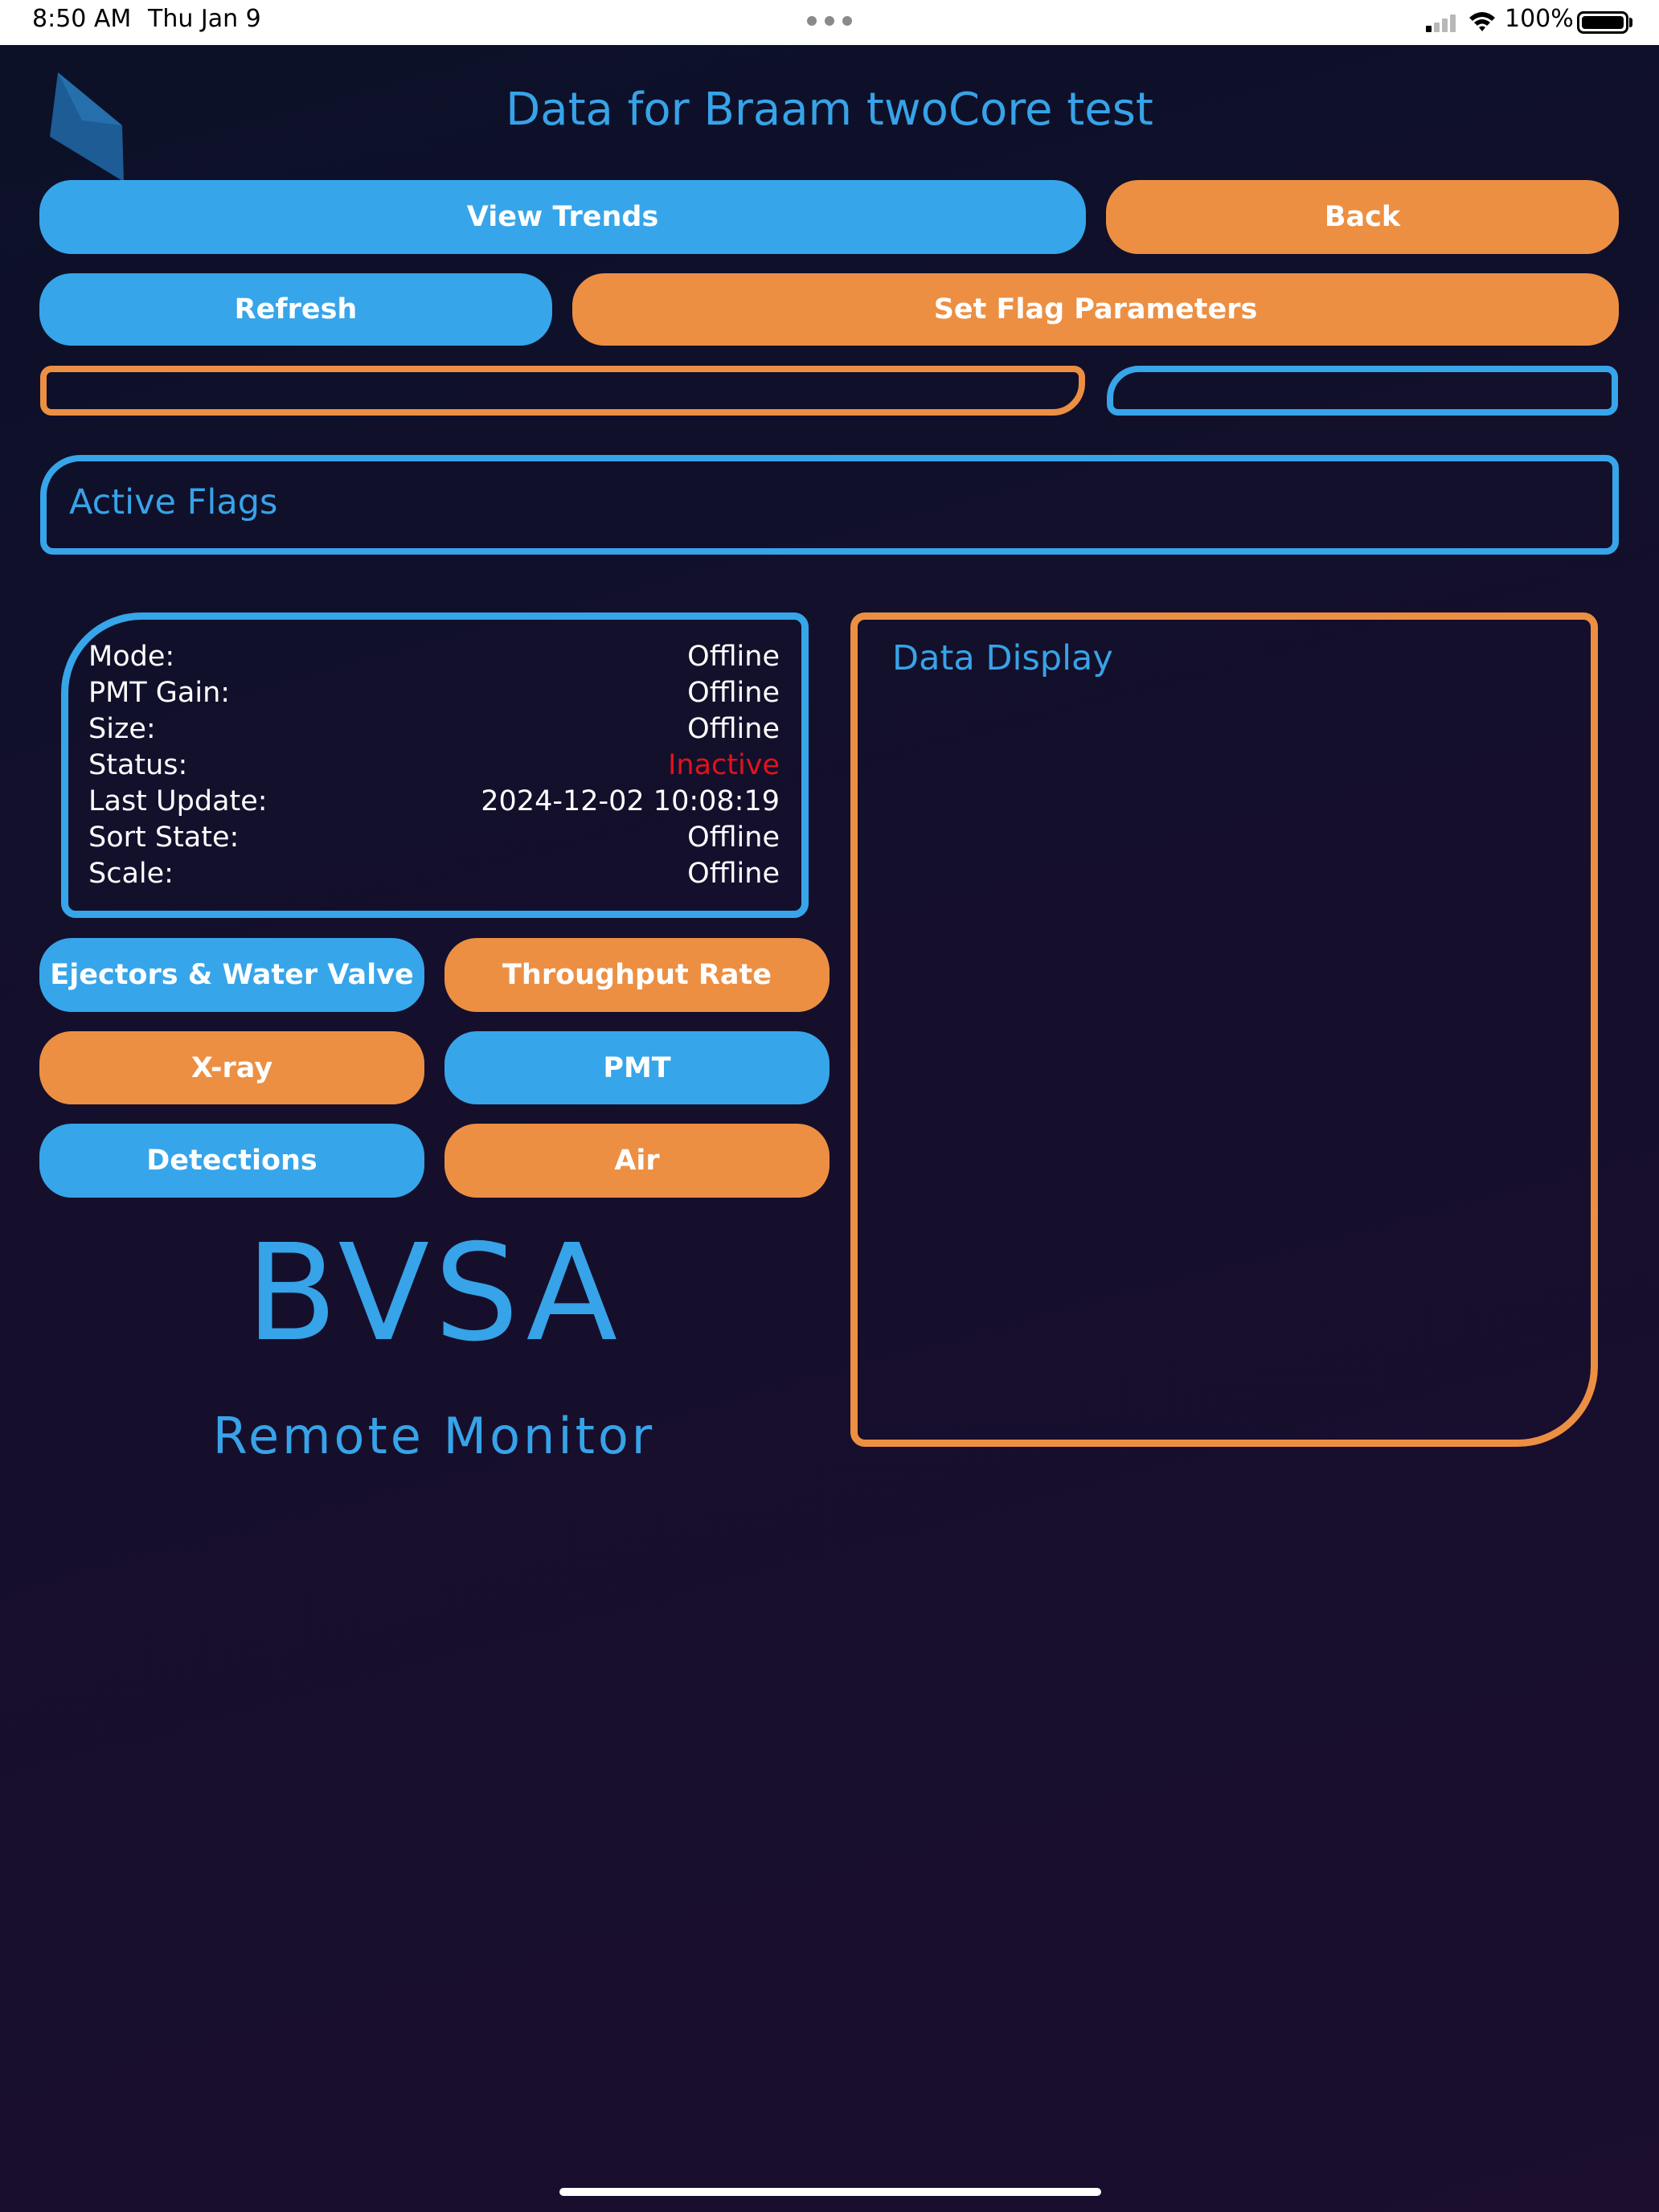  Describe the element at coordinates (178, 801) in the screenshot. I see `info-key: Last Update:` at that location.